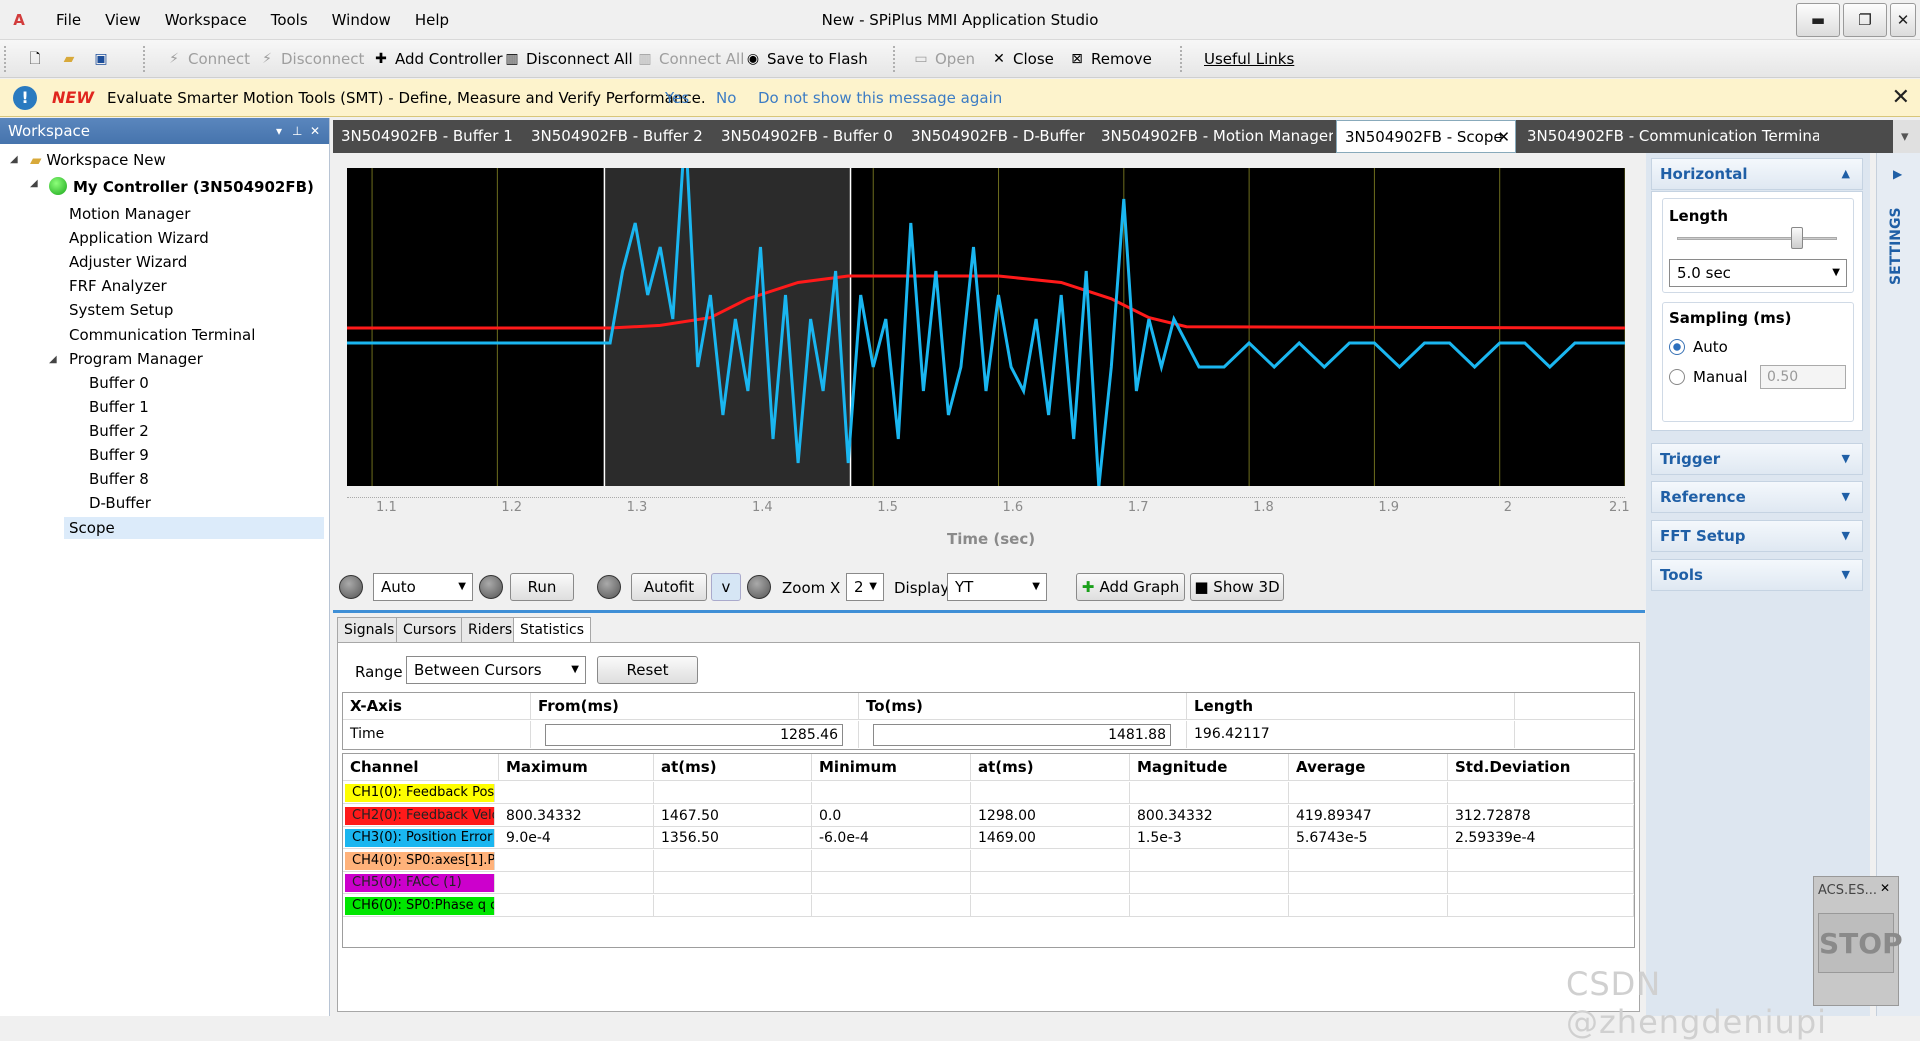 The height and width of the screenshot is (1041, 1920). Describe the element at coordinates (552, 630) in the screenshot. I see `tab-statistics: Statistics` at that location.